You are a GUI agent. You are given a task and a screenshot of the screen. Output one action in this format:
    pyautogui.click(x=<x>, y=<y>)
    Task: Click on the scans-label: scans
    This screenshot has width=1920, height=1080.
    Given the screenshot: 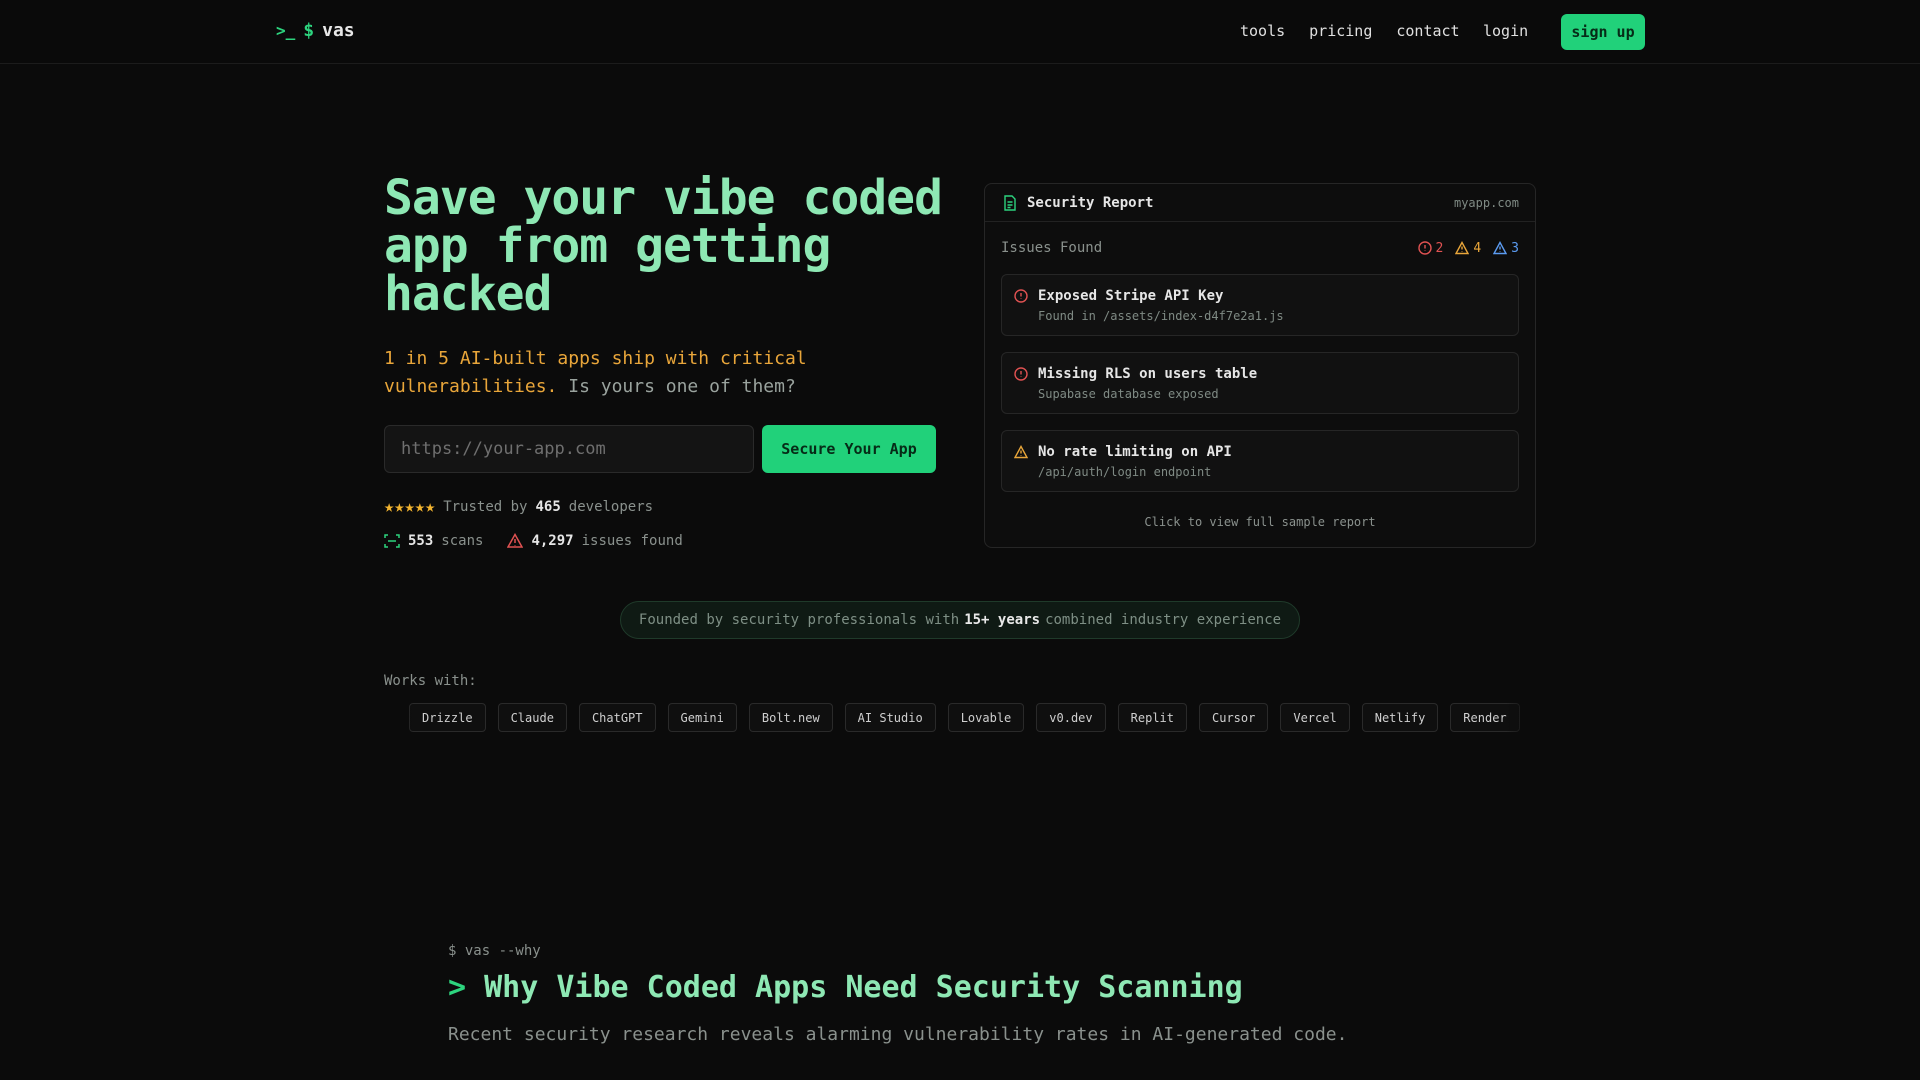 What is the action you would take?
    pyautogui.click(x=462, y=541)
    